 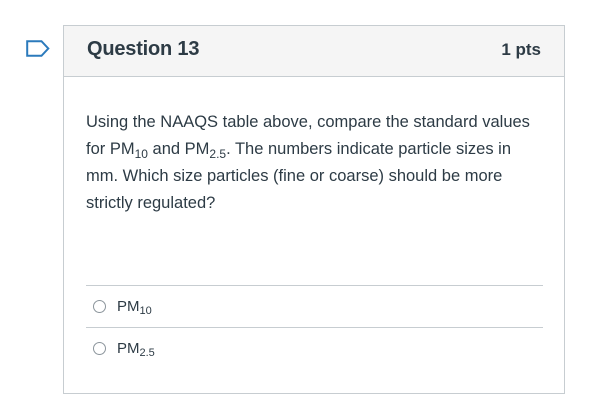 I want to click on answer-option-pm10: PM10, so click(x=314, y=306).